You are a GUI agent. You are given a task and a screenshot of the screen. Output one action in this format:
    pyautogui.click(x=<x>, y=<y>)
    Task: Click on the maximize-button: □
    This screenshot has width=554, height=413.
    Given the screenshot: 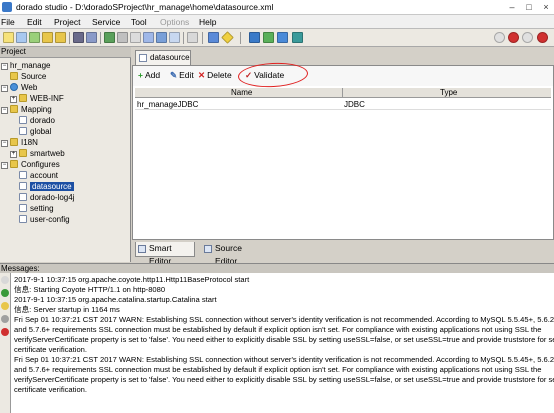 What is the action you would take?
    pyautogui.click(x=529, y=7)
    